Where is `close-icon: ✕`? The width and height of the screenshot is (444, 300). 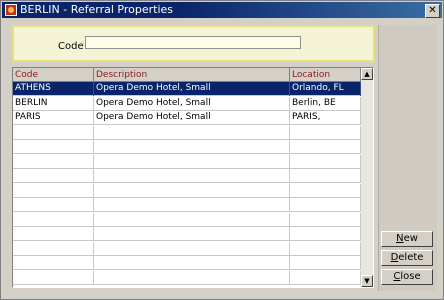
close-icon: ✕ is located at coordinates (432, 10).